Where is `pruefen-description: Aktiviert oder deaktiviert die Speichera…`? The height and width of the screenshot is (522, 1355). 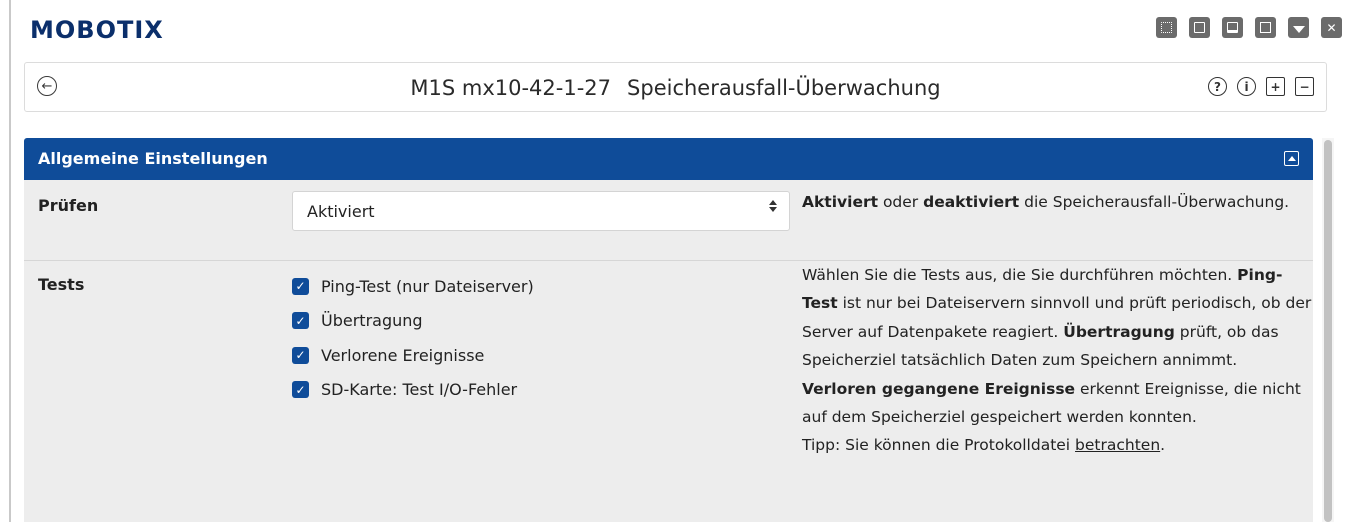
pruefen-description: Aktiviert oder deaktiviert die Speichera… is located at coordinates (1046, 202).